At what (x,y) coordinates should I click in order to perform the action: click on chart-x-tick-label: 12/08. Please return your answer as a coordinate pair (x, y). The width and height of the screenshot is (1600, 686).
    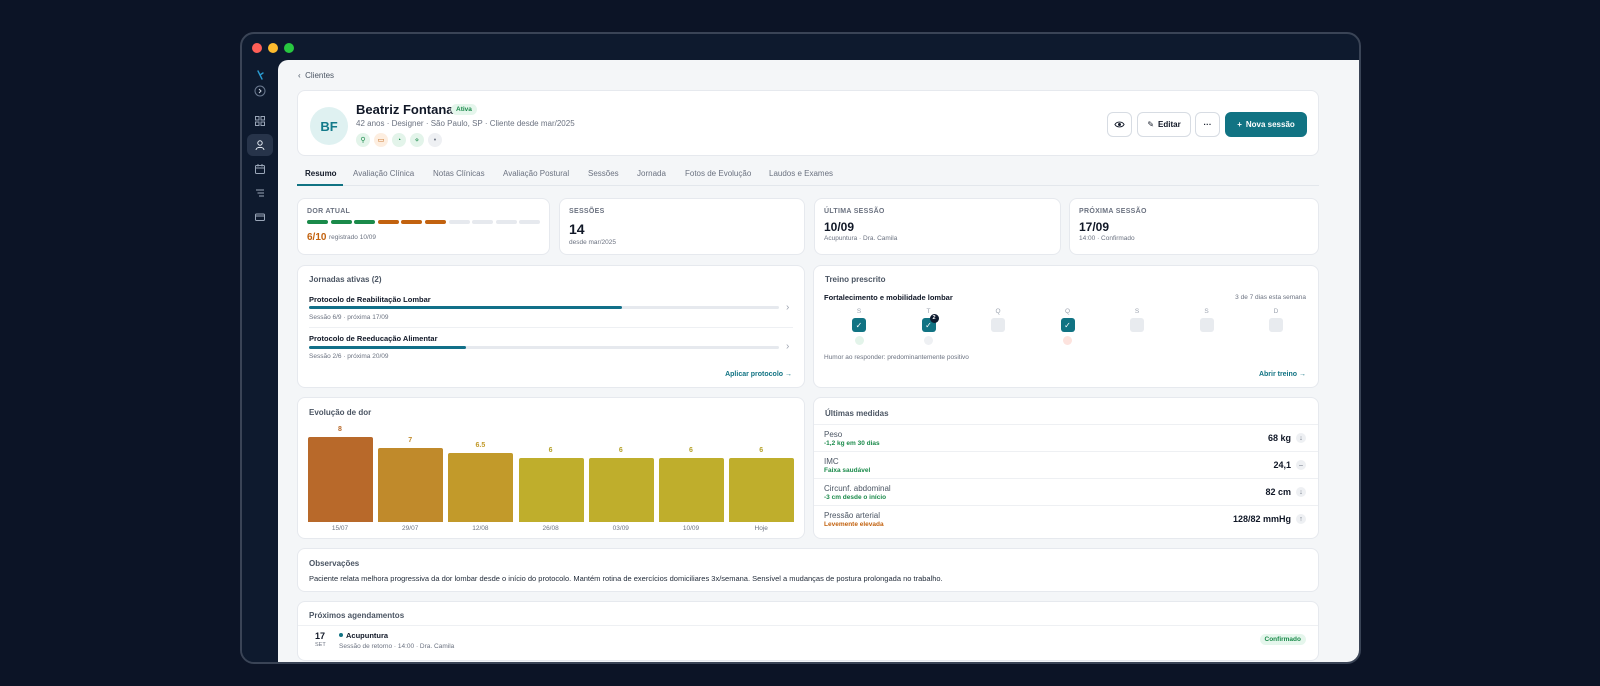
    Looking at the image, I should click on (480, 528).